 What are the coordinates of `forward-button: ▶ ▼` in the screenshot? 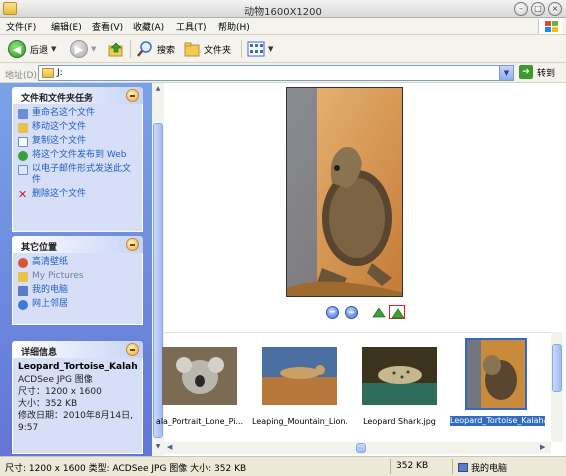 It's located at (83, 49).